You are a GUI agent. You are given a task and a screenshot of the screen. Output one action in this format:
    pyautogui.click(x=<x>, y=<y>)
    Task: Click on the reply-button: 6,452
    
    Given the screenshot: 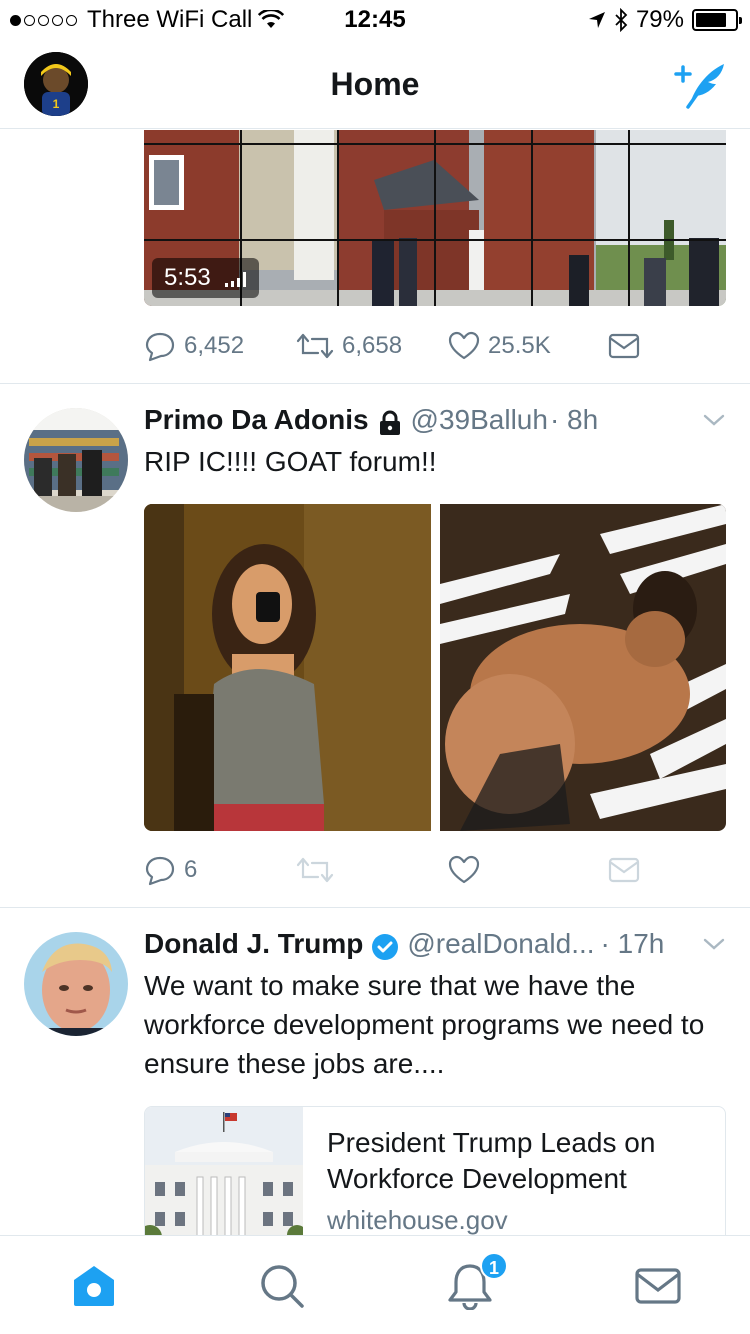 What is the action you would take?
    pyautogui.click(x=220, y=346)
    